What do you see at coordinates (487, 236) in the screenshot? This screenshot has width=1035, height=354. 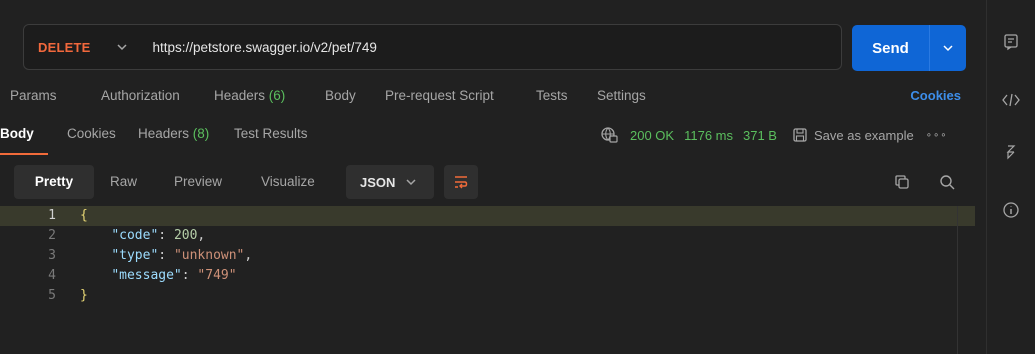 I see `code-line: 2 "code": 200,` at bounding box center [487, 236].